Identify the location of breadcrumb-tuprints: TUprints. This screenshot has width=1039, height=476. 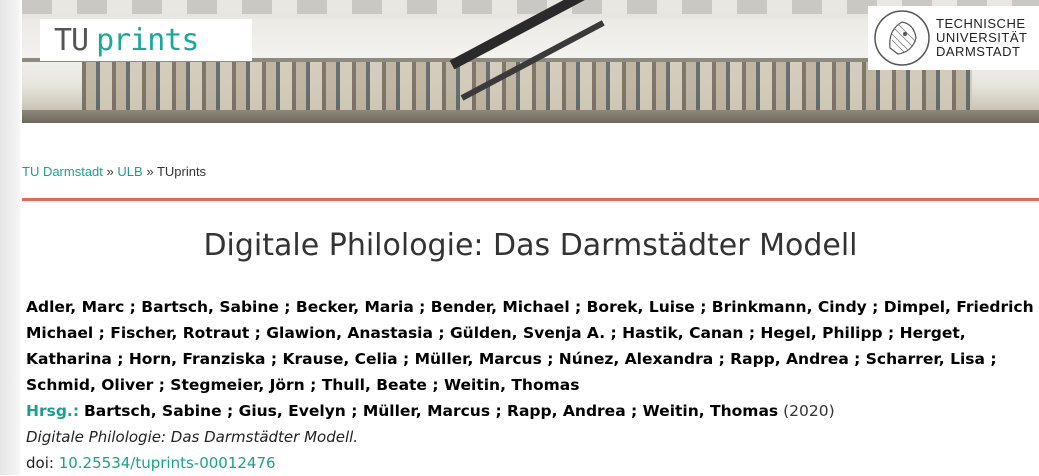
(181, 171).